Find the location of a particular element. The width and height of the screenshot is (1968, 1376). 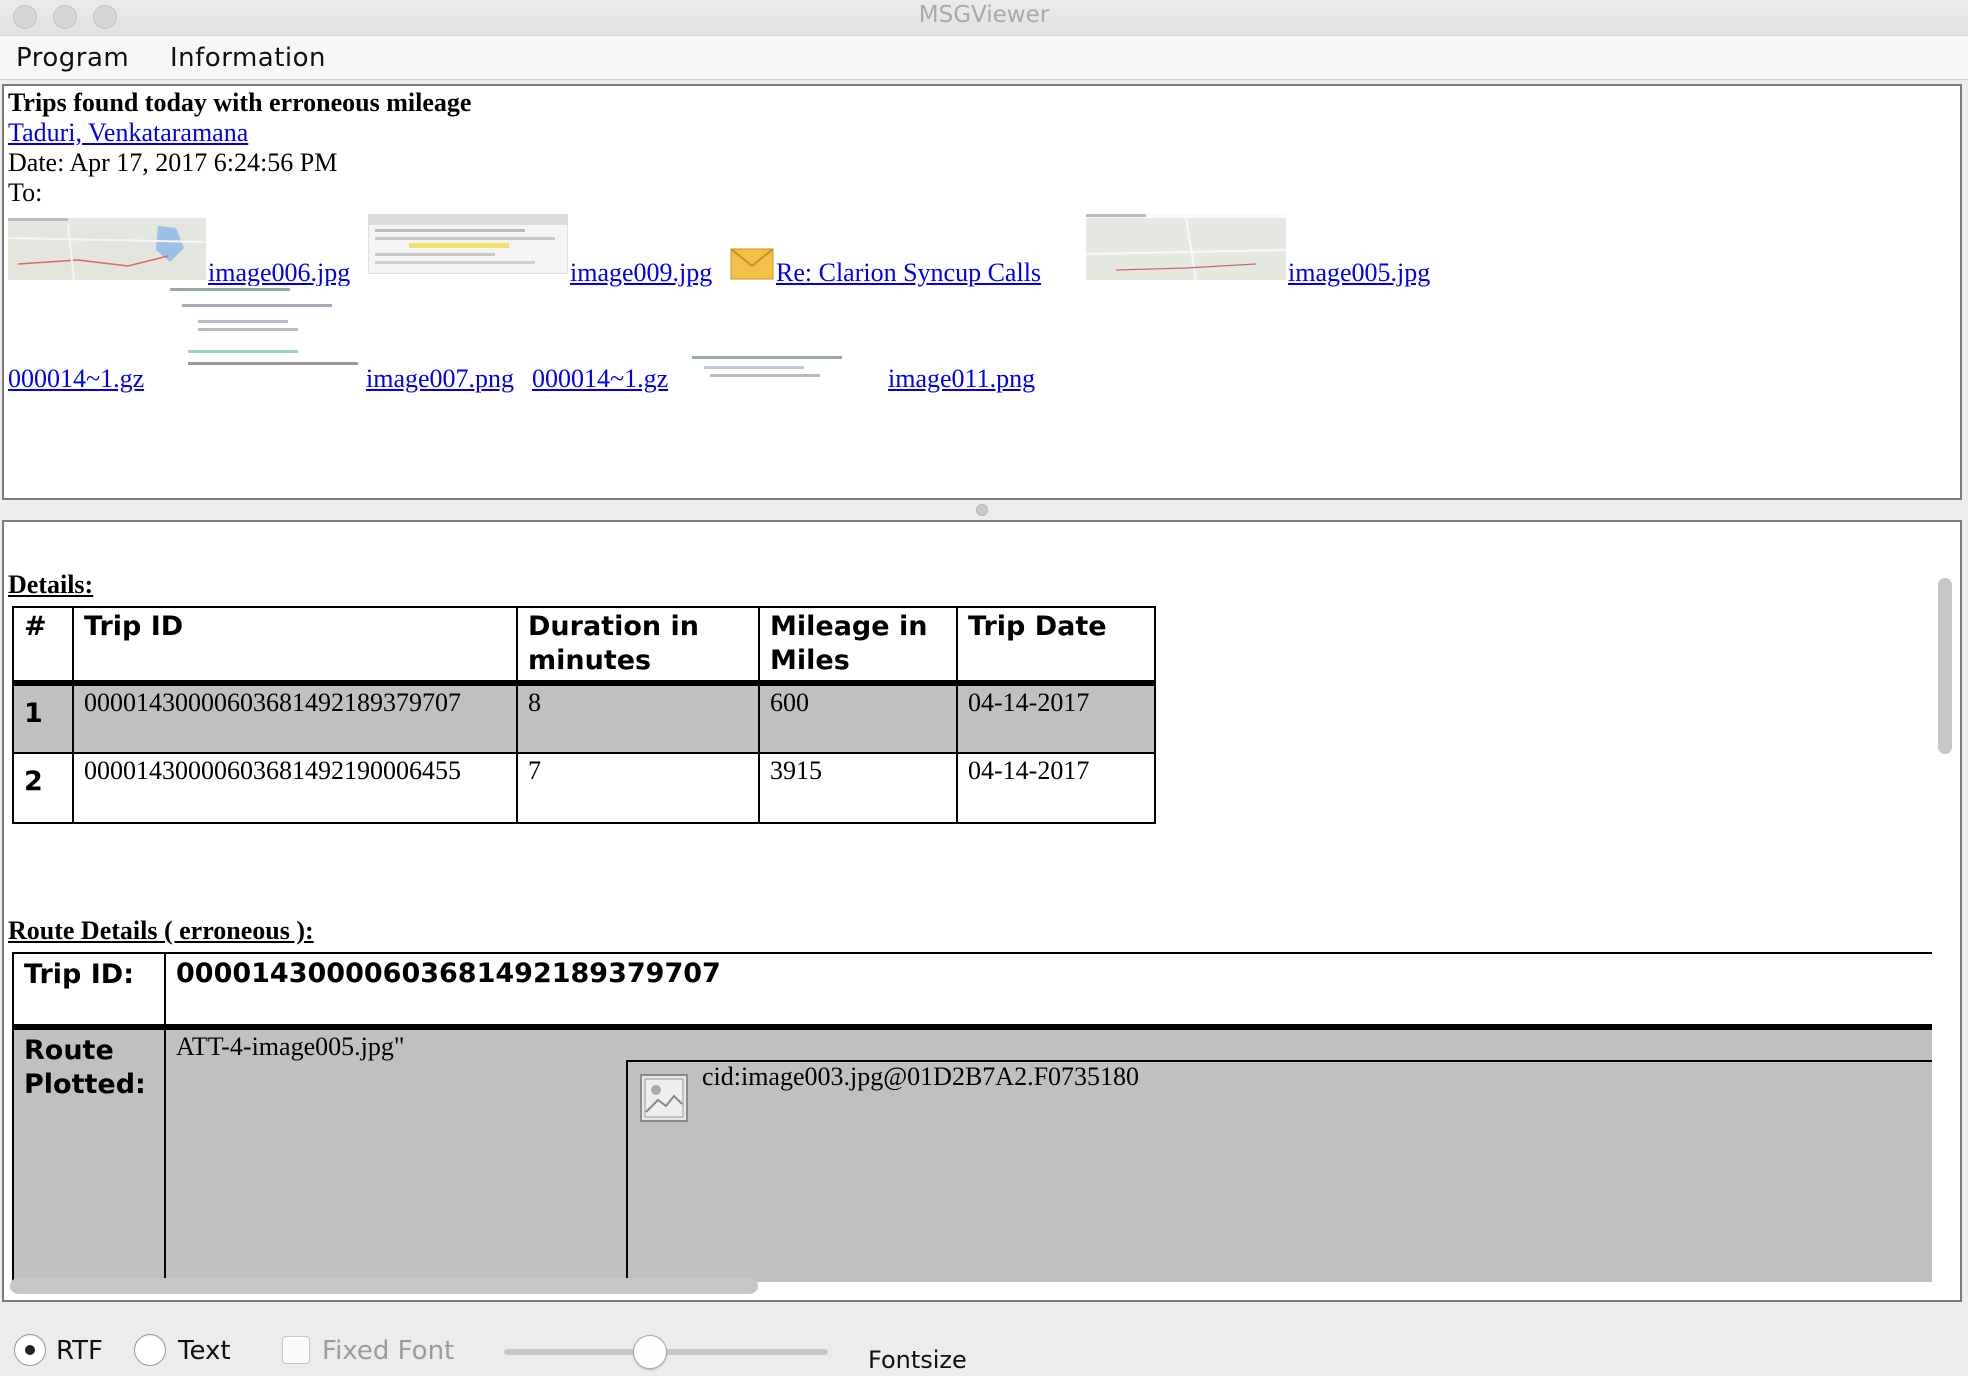

table-cell: 600 is located at coordinates (858, 718).